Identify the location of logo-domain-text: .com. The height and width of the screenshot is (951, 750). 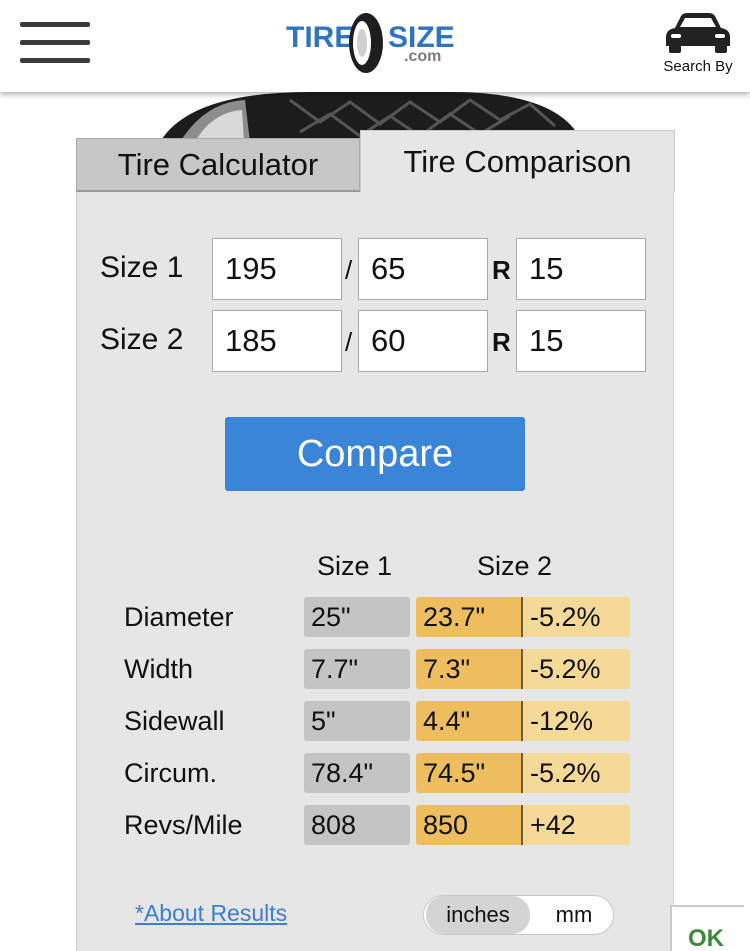
(423, 56).